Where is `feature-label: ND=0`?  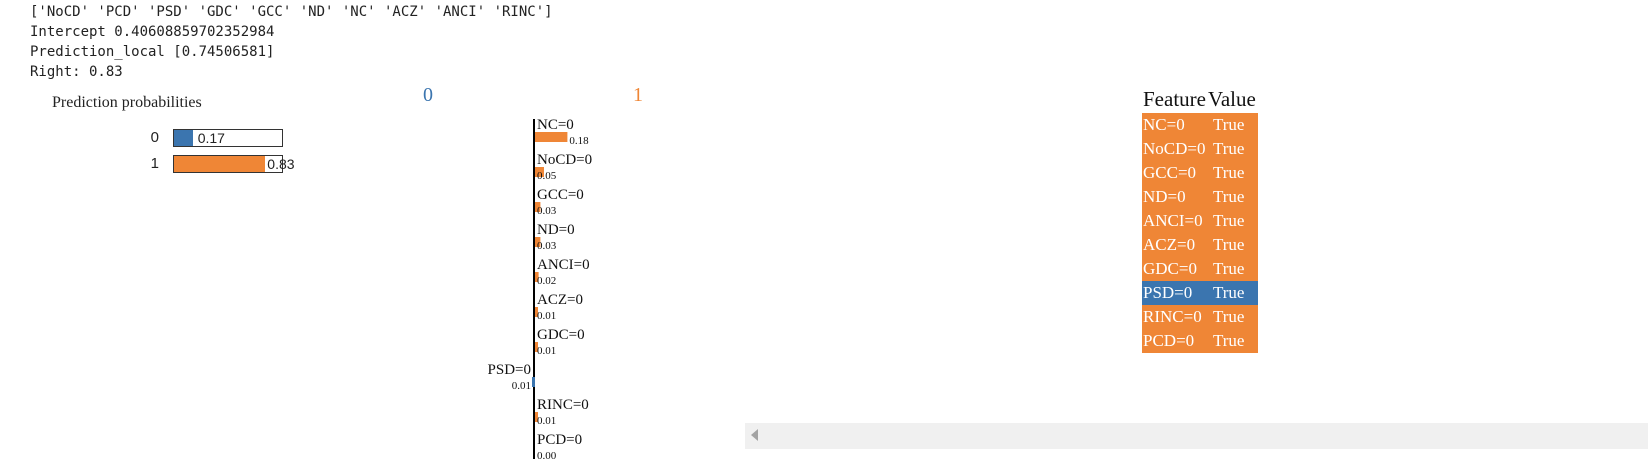 feature-label: ND=0 is located at coordinates (556, 230).